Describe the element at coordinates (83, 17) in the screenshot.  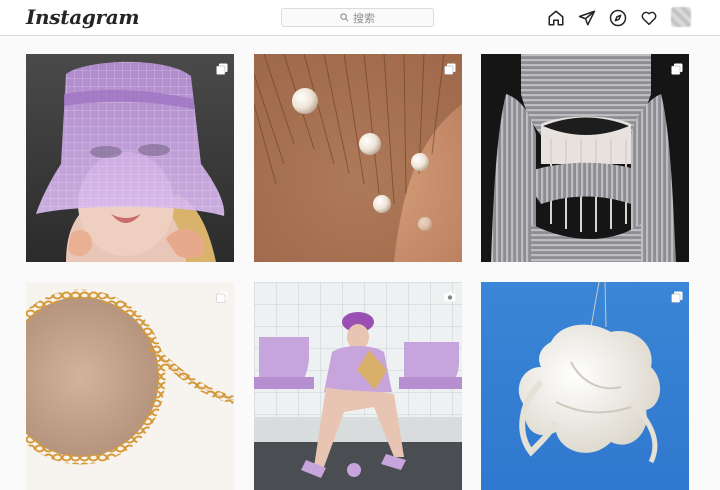
I see `instagram-logo: Instagram` at that location.